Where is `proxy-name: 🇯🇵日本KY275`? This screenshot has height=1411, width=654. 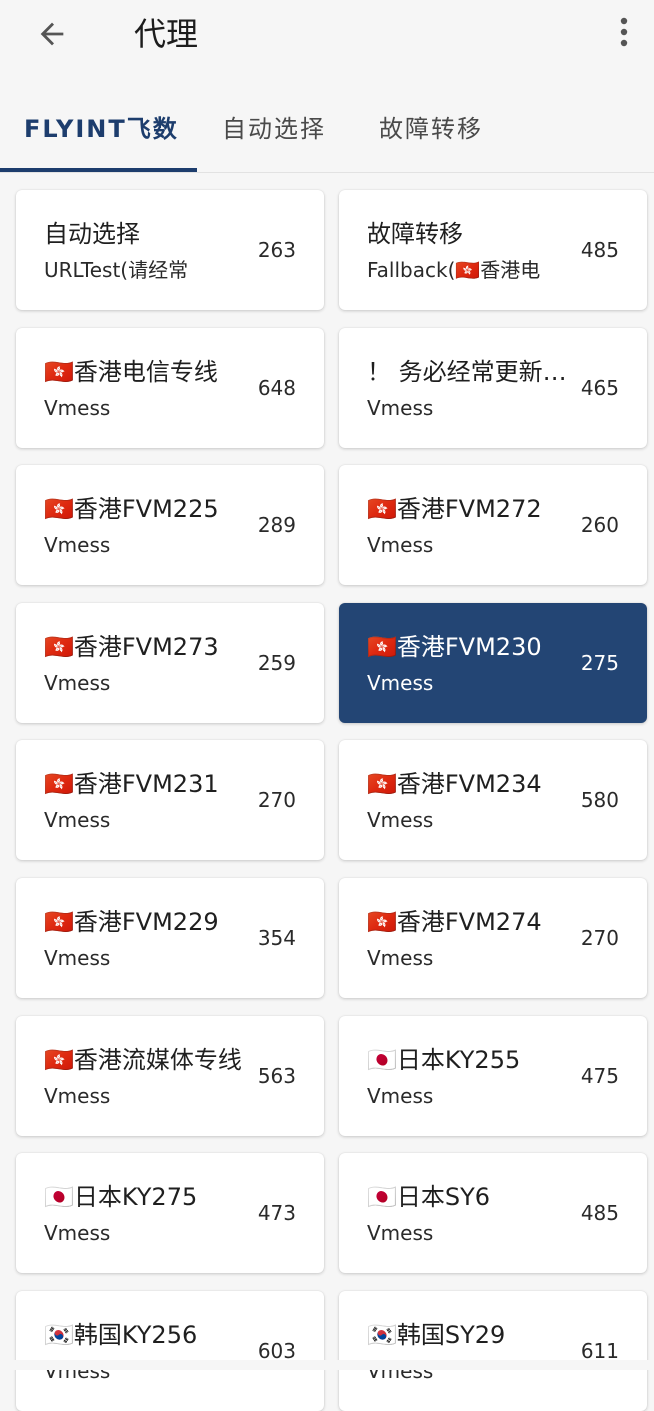
proxy-name: 🇯🇵日本KY275 is located at coordinates (121, 1197).